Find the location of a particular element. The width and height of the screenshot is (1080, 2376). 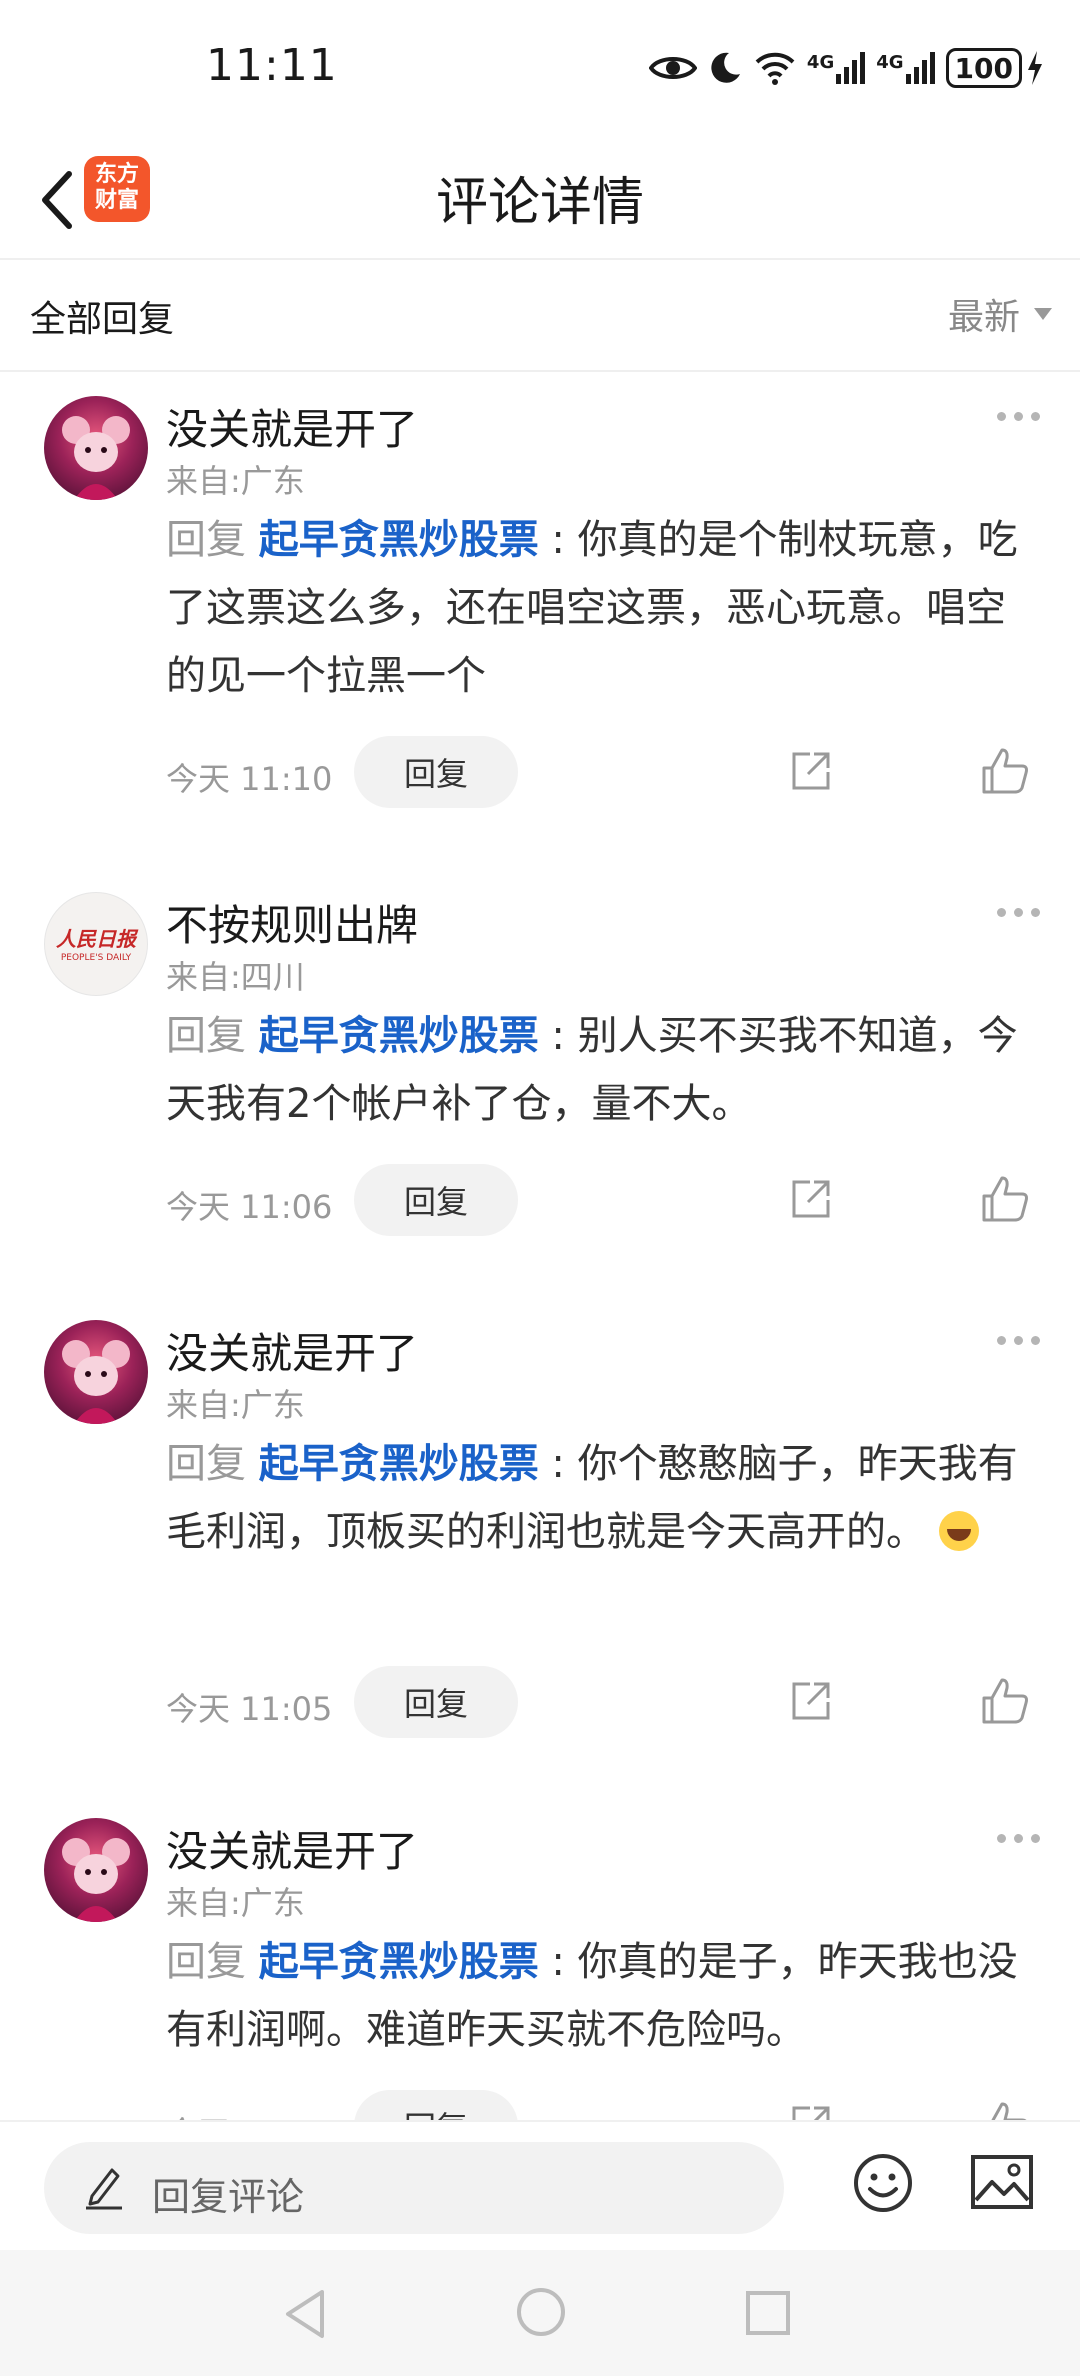

comment-meta: 今天 11:03 回复 is located at coordinates (603, 2105).